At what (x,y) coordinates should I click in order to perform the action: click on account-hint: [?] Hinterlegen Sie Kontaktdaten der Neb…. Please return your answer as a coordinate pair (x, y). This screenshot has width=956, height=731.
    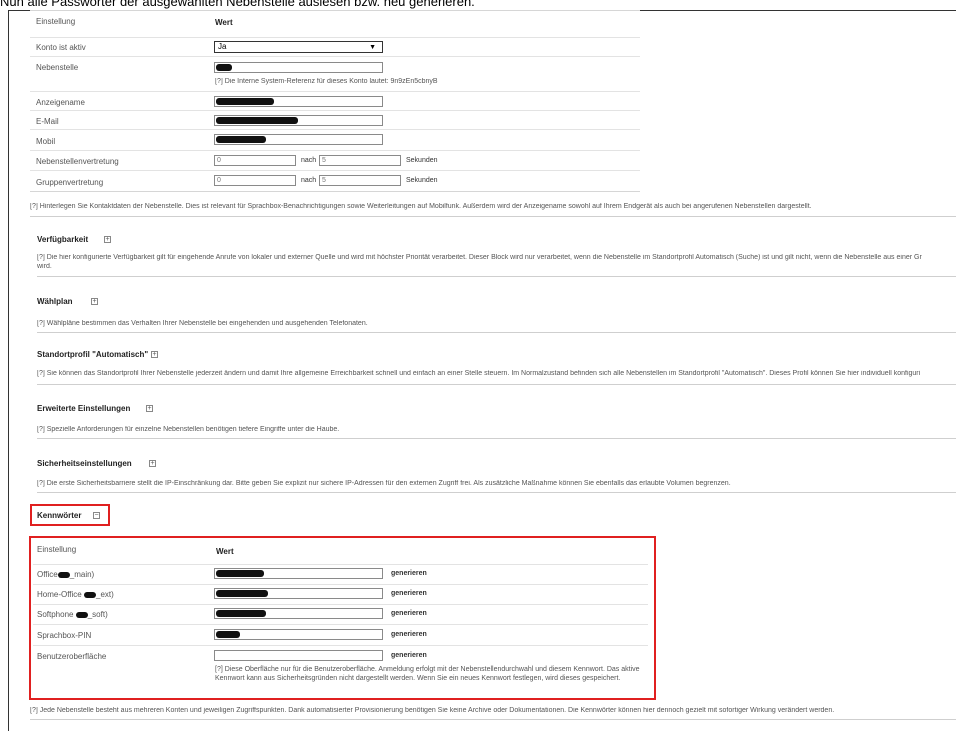
    Looking at the image, I should click on (421, 206).